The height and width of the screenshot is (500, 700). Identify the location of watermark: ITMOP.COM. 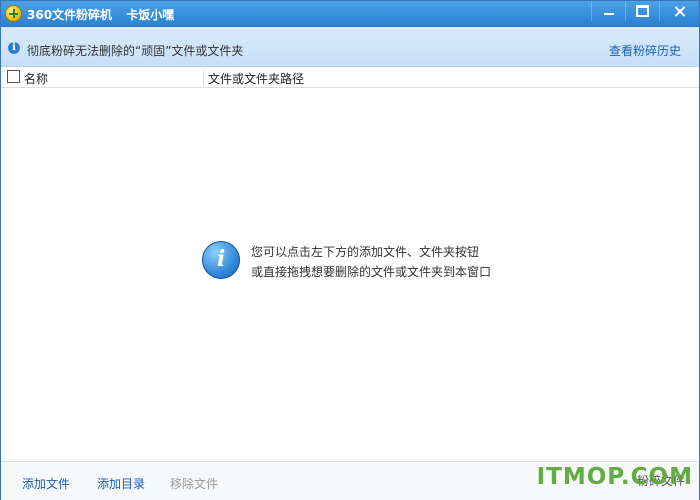
(614, 477).